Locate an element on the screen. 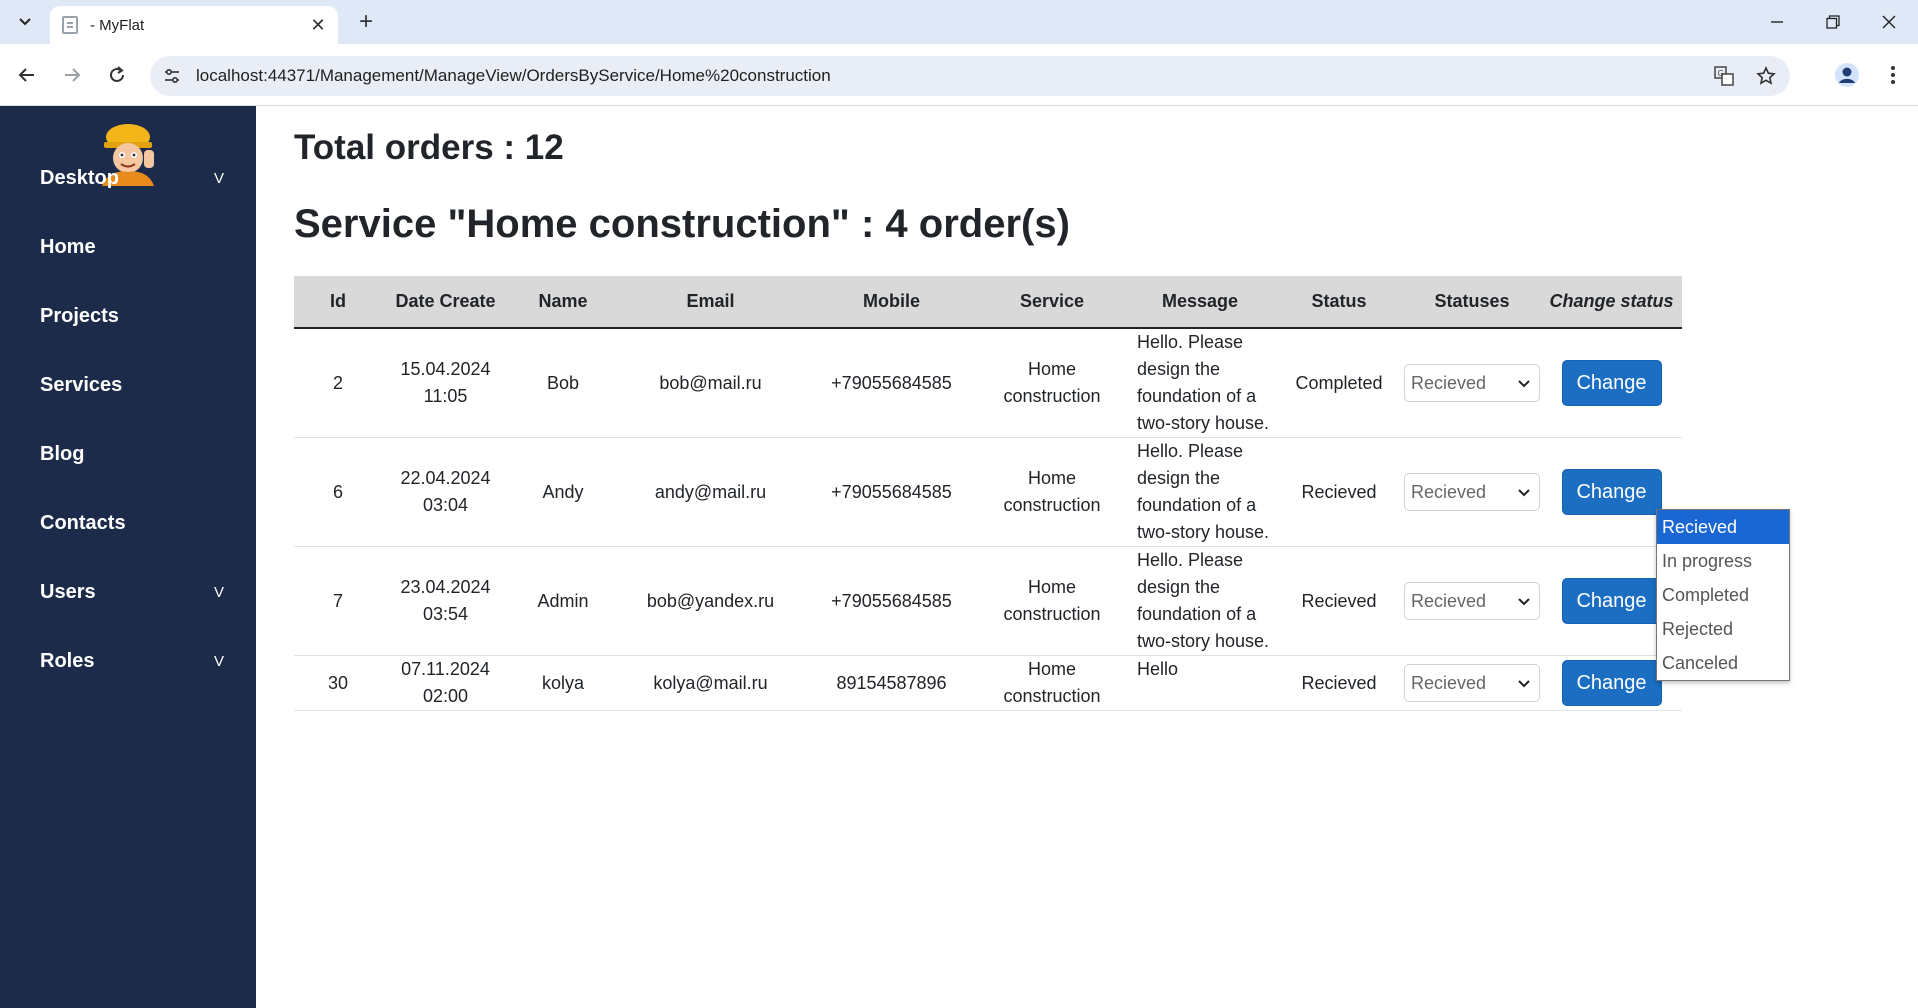 This screenshot has height=1008, width=1918. sidebar-item-desktop: Desktop V is located at coordinates (128, 178).